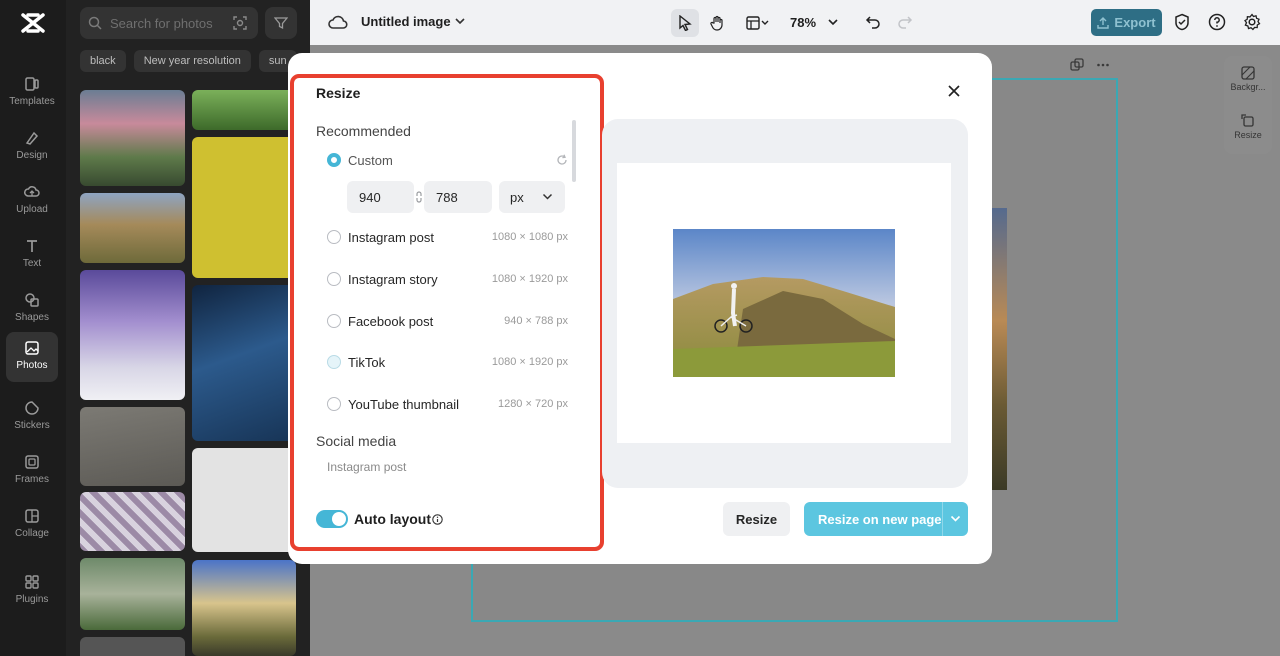 Image resolution: width=1280 pixels, height=656 pixels. Describe the element at coordinates (32, 533) in the screenshot. I see `sidebar-item-label: Collage` at that location.